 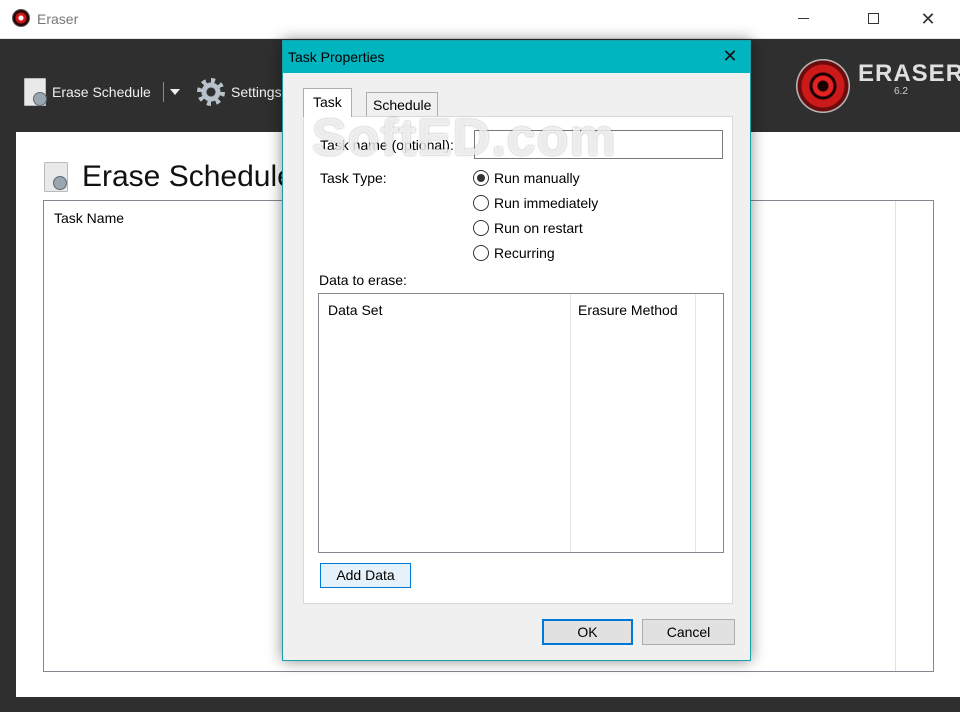 What do you see at coordinates (21, 18) in the screenshot?
I see `eraser-app-icon` at bounding box center [21, 18].